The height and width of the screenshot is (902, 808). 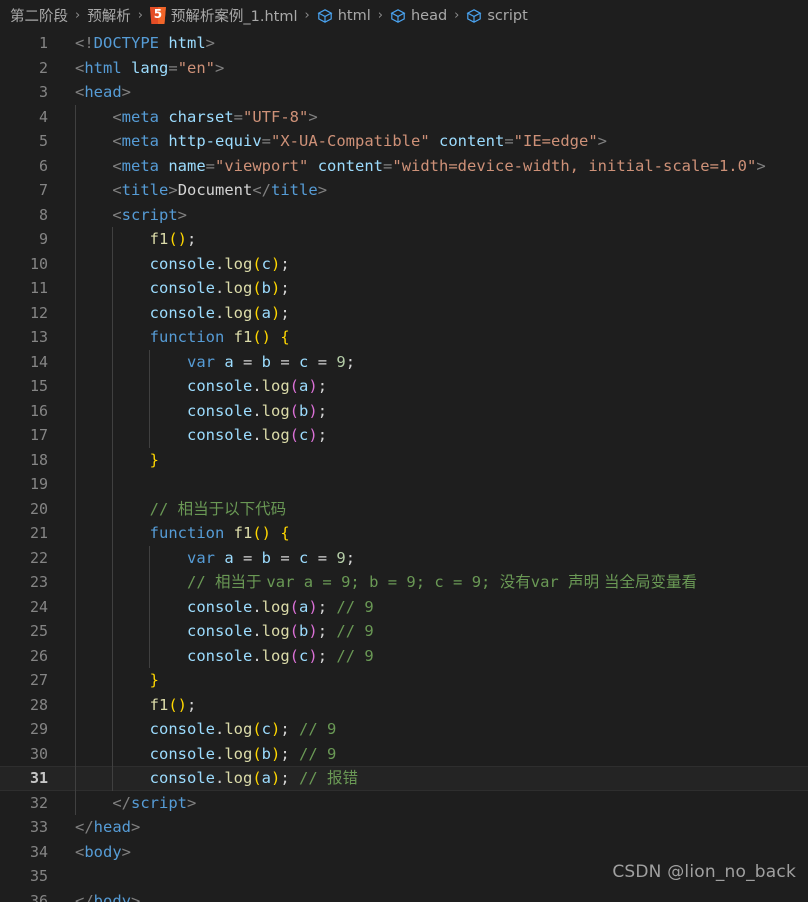 I want to click on code-line: 28 f1();, so click(x=404, y=704).